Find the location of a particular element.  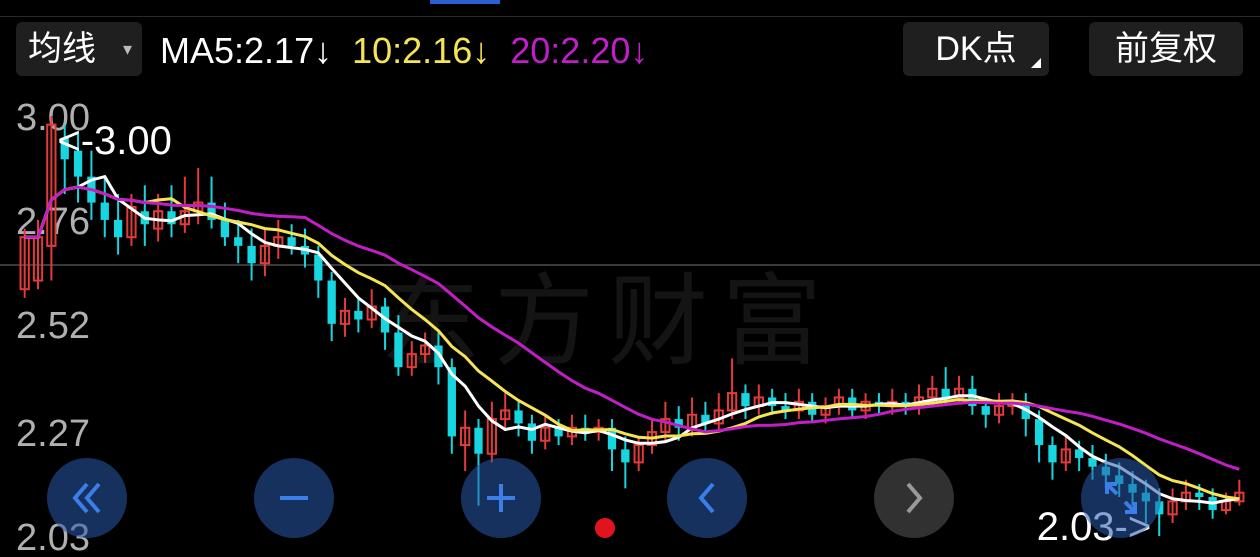

chevron-left-icon is located at coordinates (706, 498).